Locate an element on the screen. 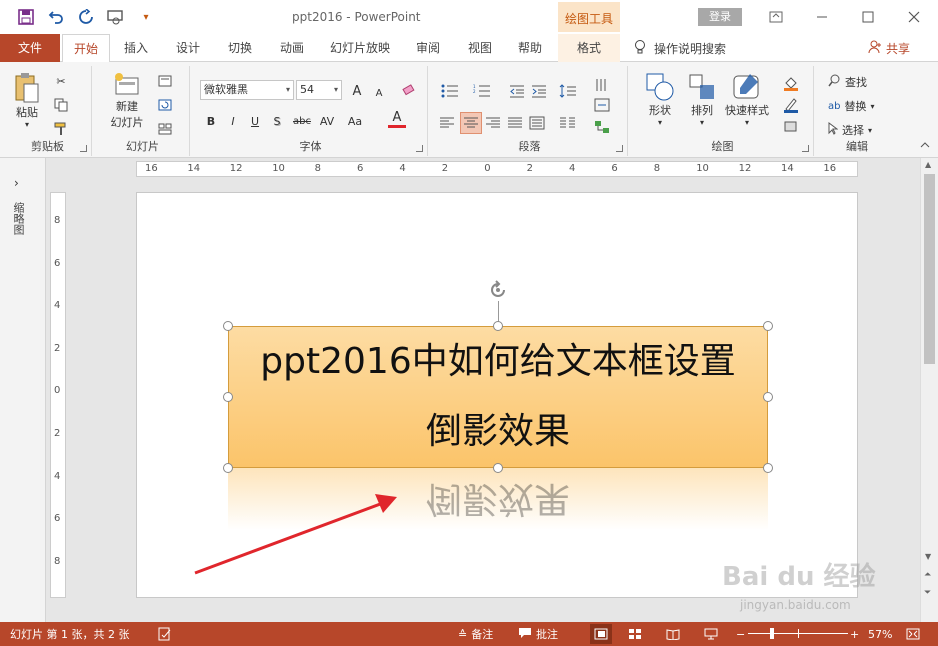  tell-me-search: 操作说明搜索 is located at coordinates (680, 48).